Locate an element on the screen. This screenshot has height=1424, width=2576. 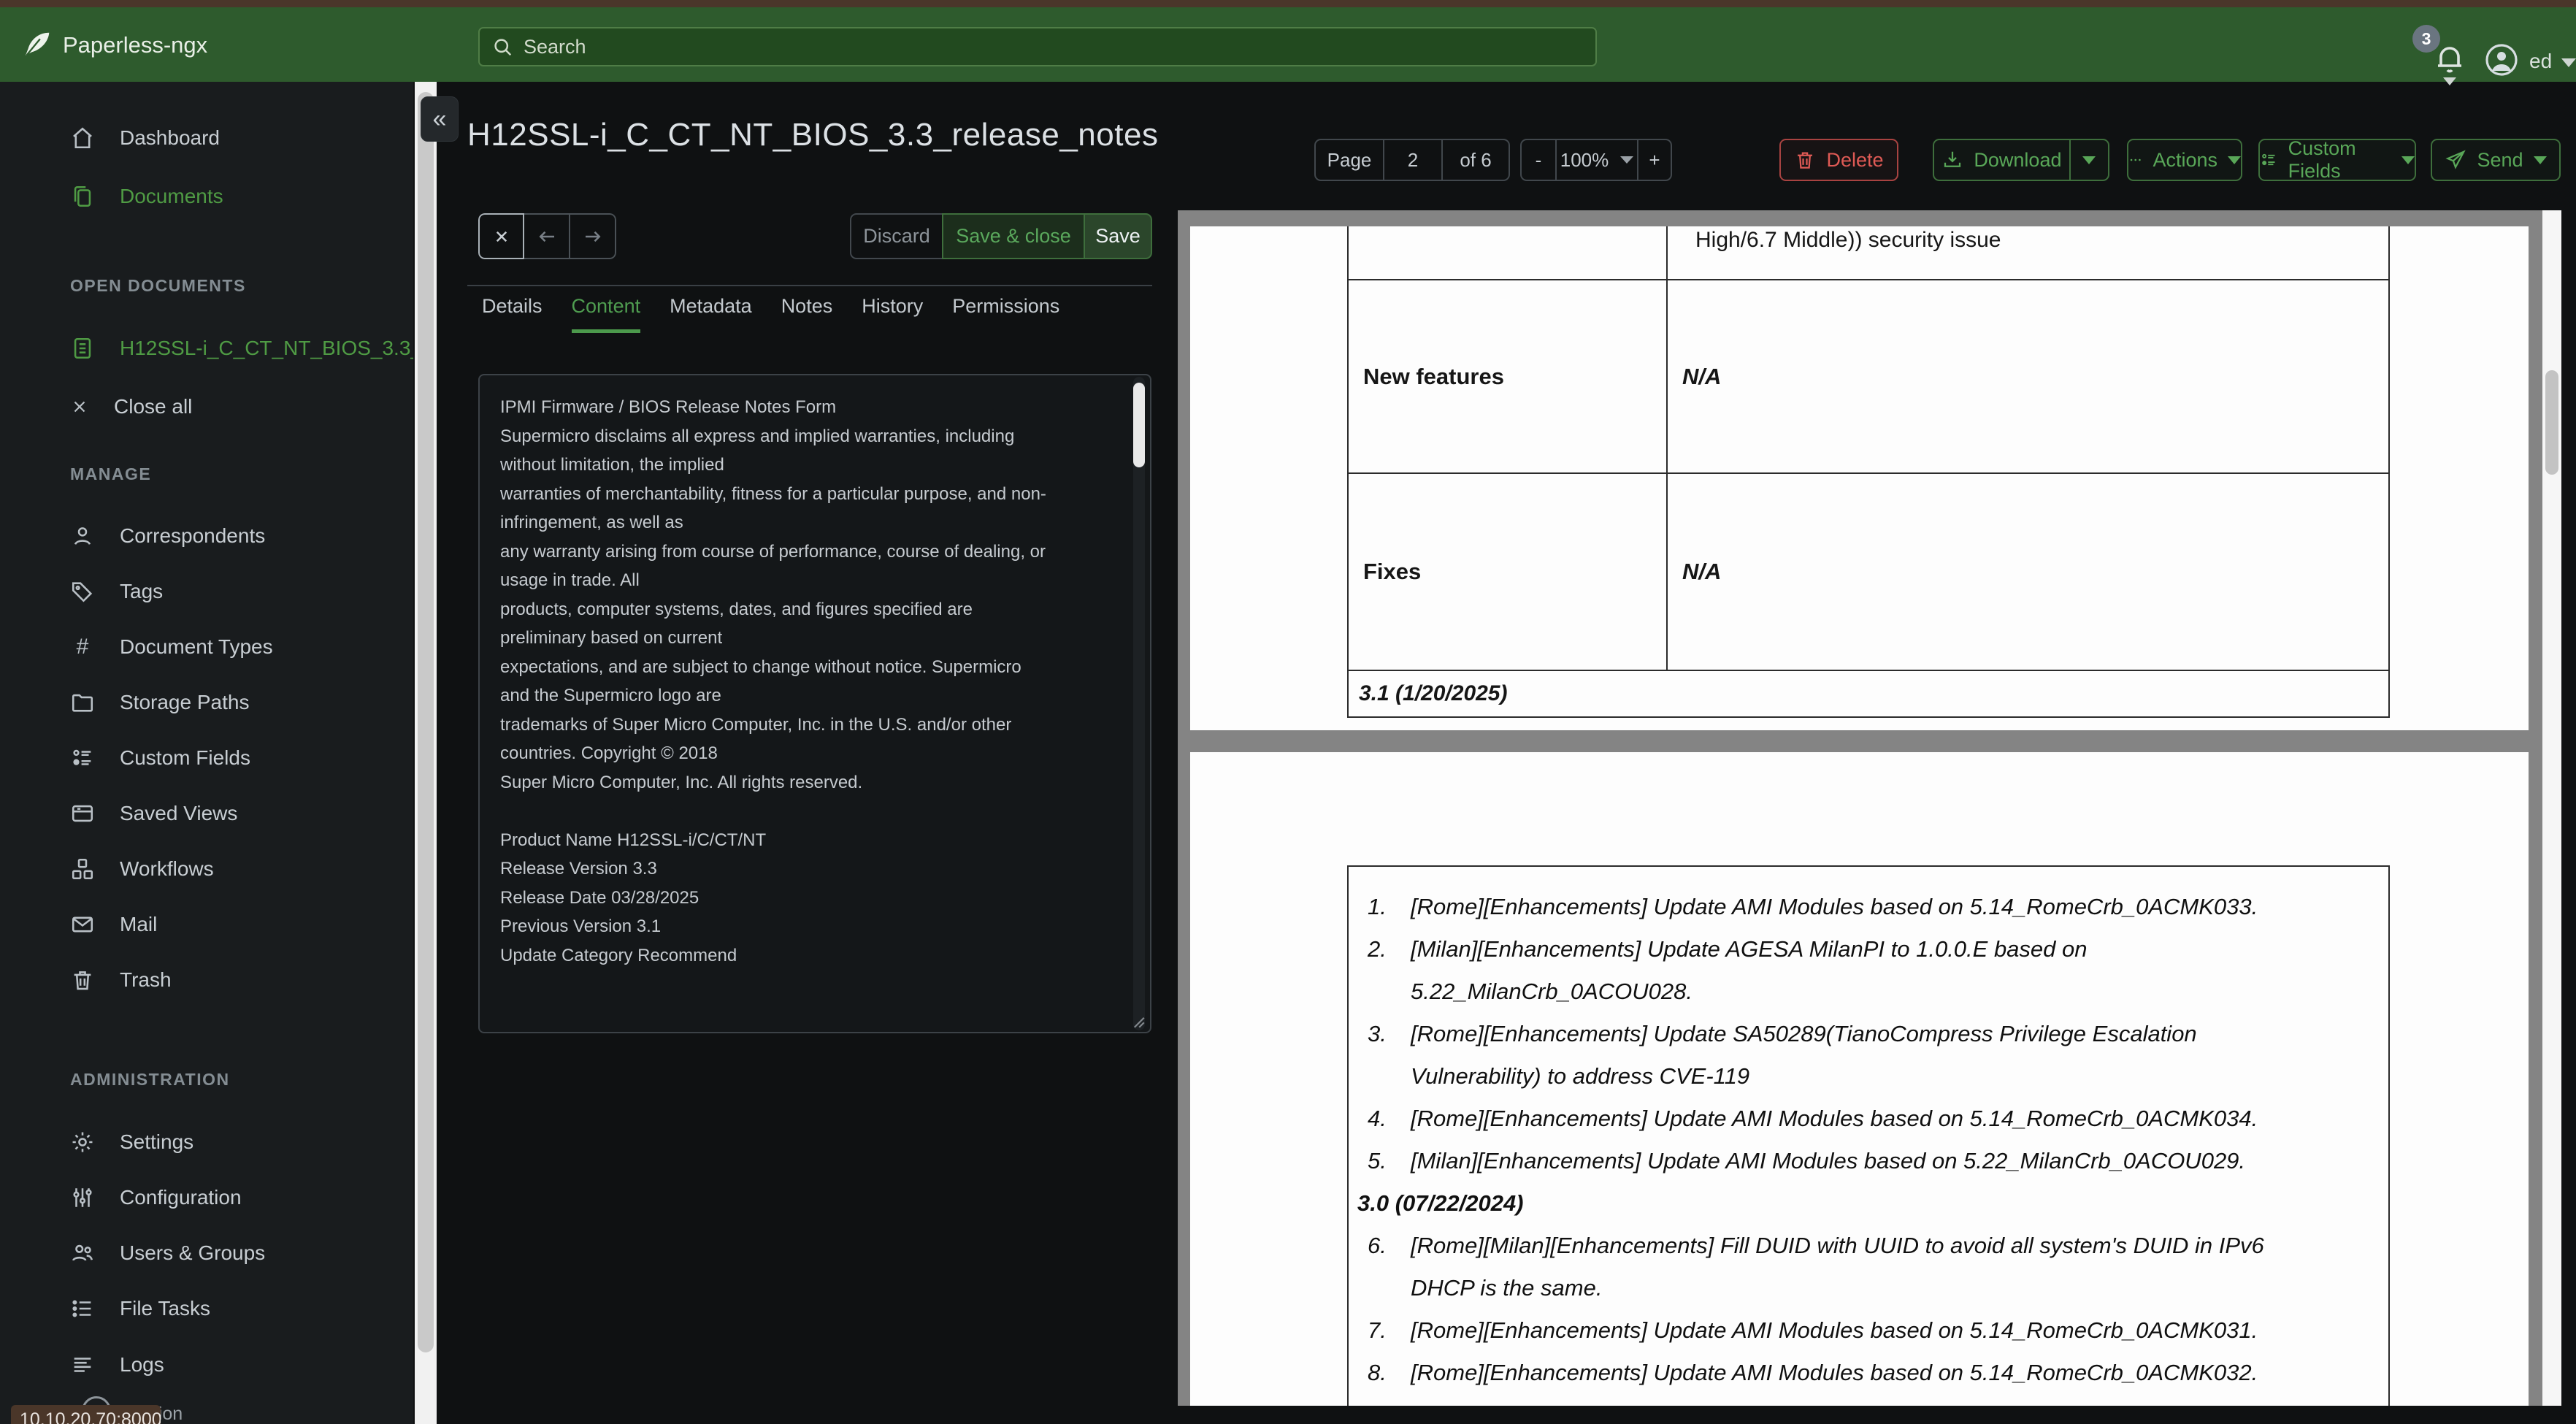
send-button: Send is located at coordinates (2496, 160).